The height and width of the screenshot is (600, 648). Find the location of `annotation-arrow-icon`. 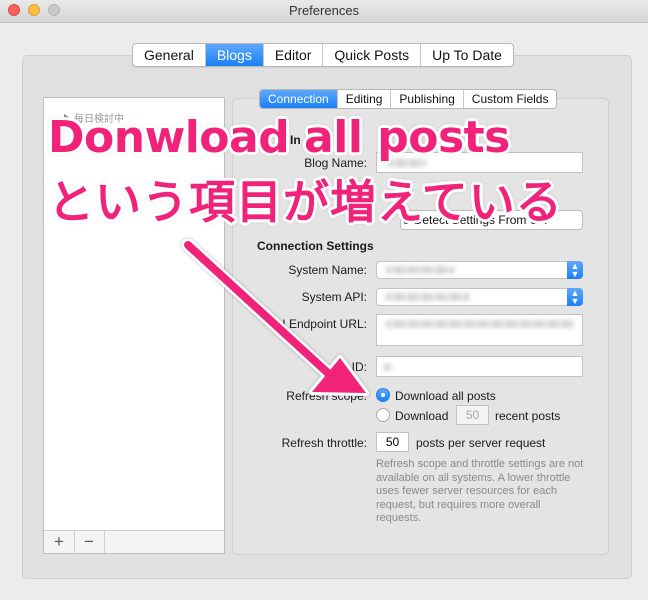

annotation-arrow-icon is located at coordinates (275, 317).